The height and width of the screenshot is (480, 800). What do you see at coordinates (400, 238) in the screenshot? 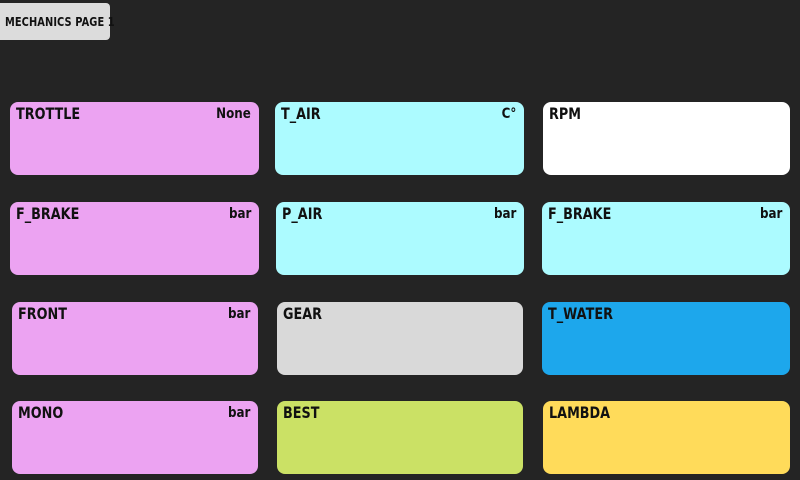
I see `tile-p-air: P_AIR bar` at bounding box center [400, 238].